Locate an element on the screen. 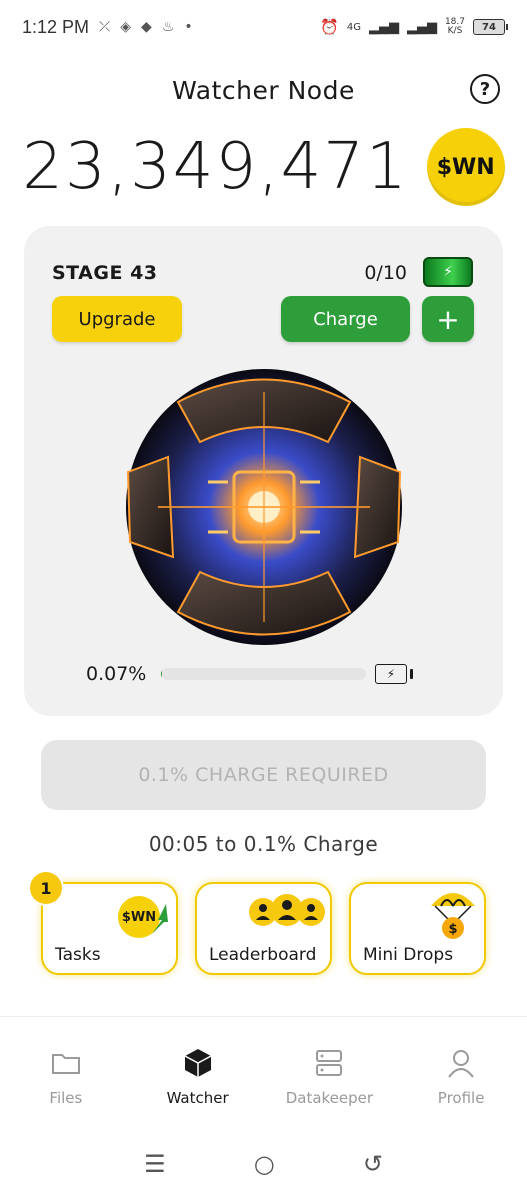  nav-label-files: Files is located at coordinates (66, 1098).